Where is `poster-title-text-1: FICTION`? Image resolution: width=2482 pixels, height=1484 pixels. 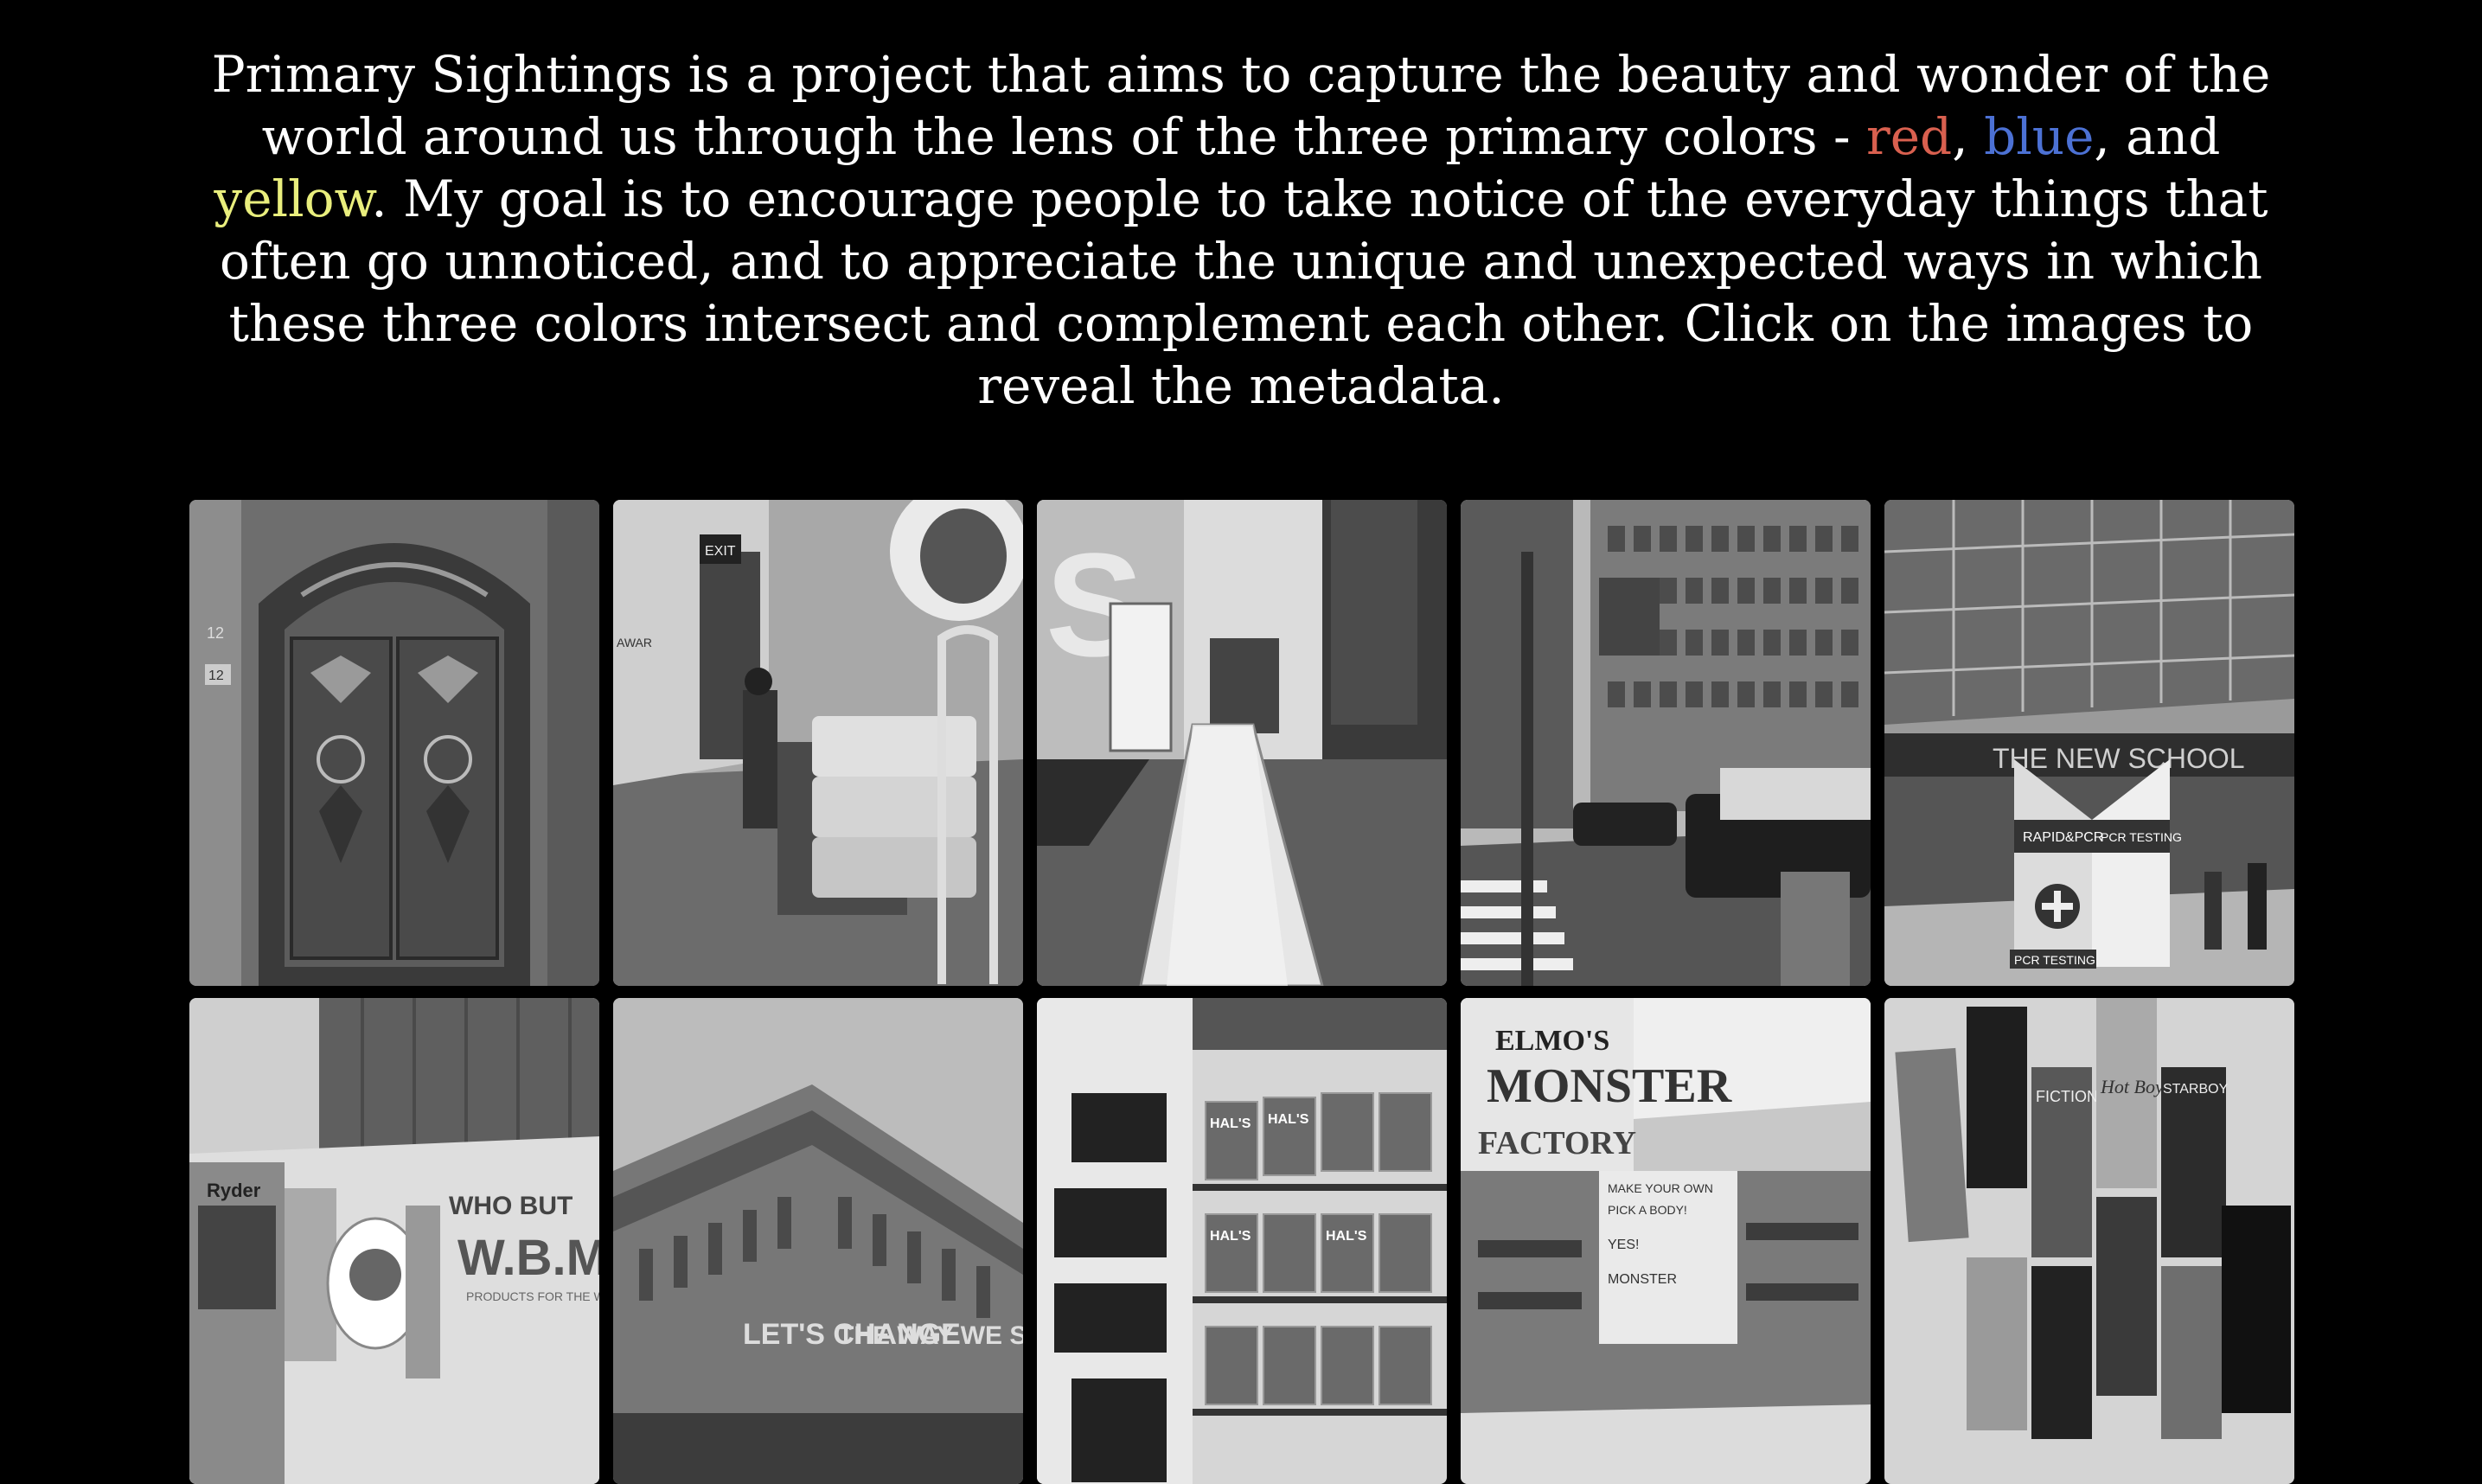 poster-title-text-1: FICTION is located at coordinates (2067, 1096).